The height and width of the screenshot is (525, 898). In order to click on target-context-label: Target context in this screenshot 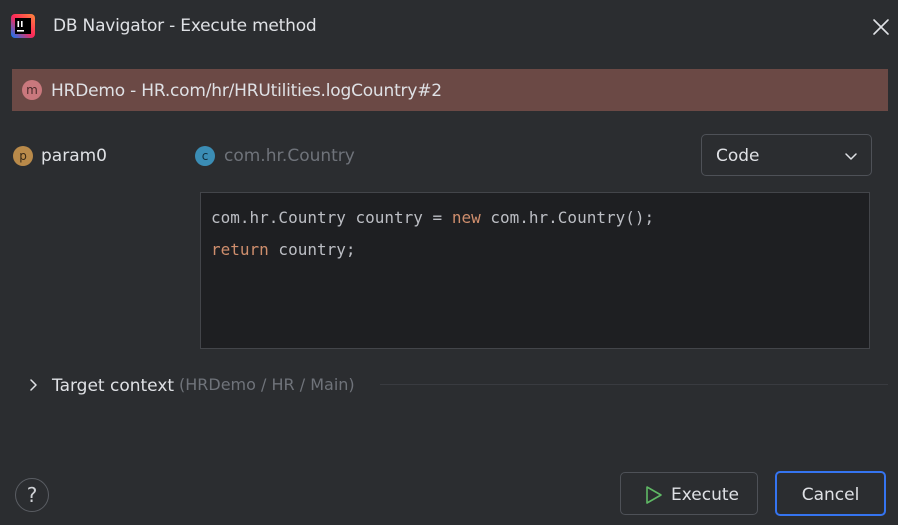, I will do `click(113, 386)`.